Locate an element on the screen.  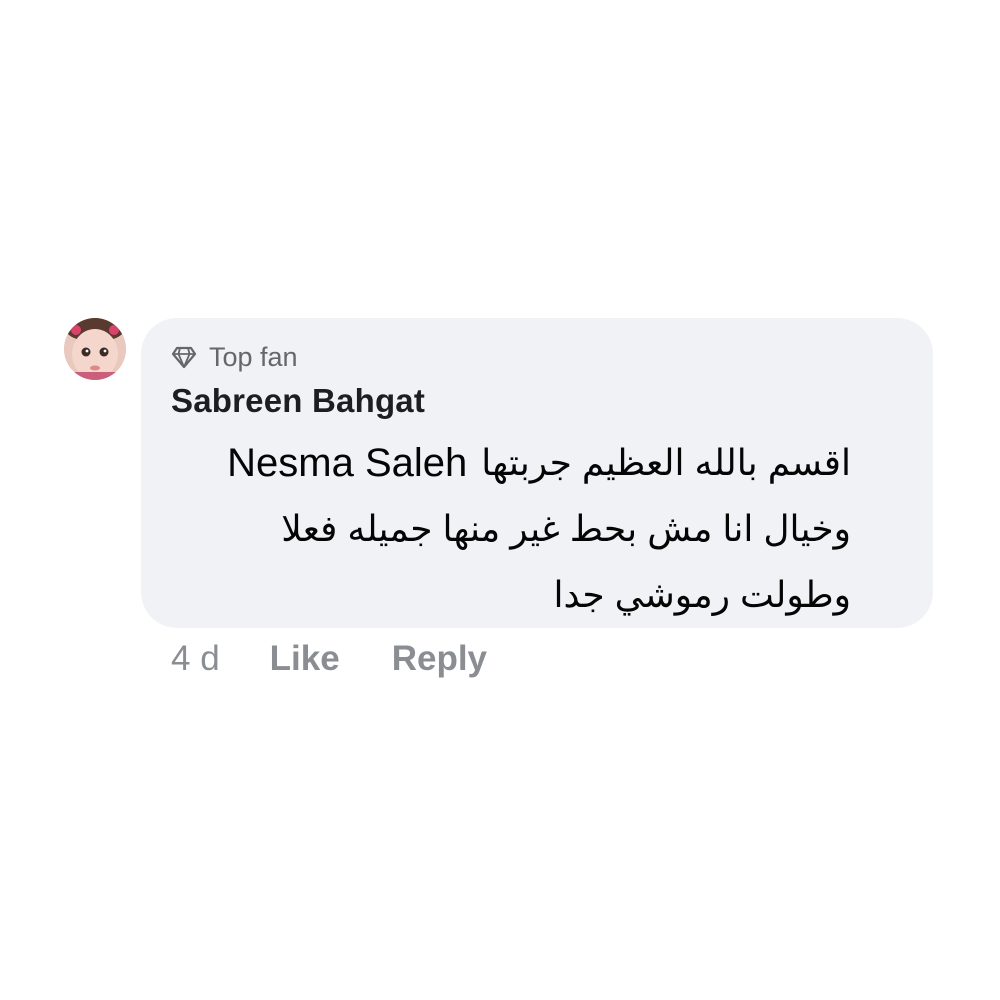
timestamp: 4 d is located at coordinates (195, 659).